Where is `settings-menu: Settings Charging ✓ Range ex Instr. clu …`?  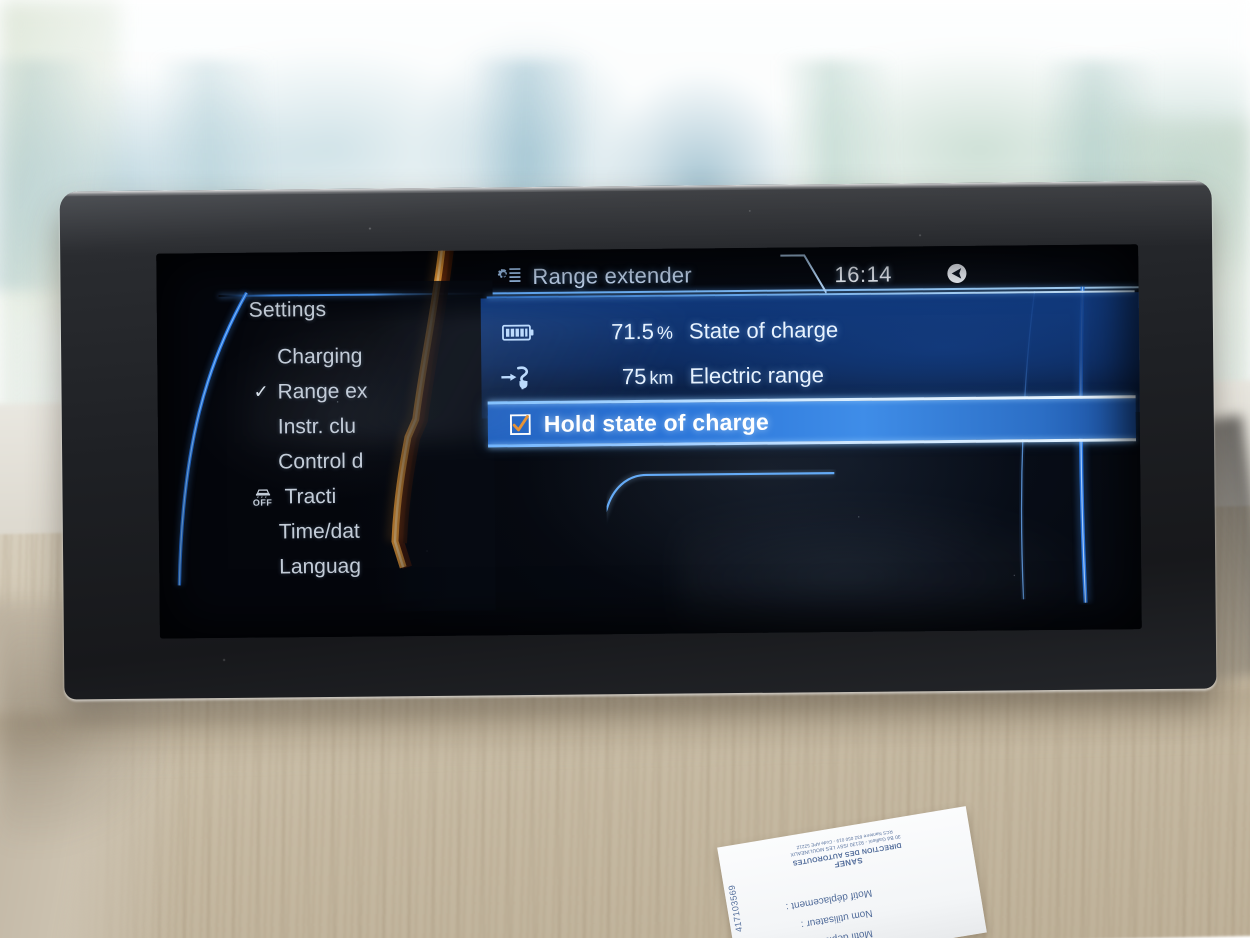
settings-menu: Settings Charging ✓ Range ex Instr. clu … is located at coordinates (365, 441).